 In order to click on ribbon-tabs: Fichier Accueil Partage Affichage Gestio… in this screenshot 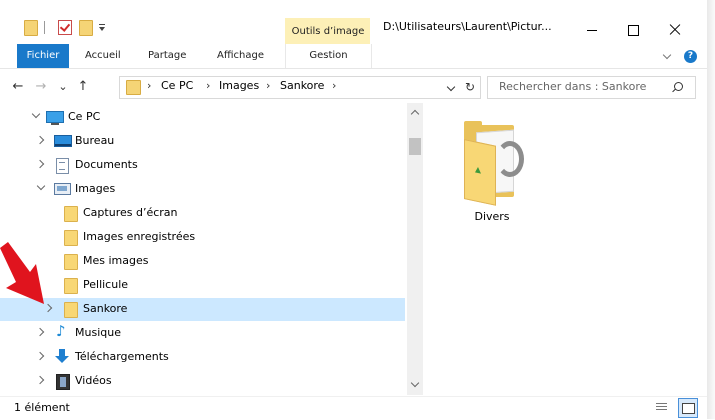, I will do `click(353, 56)`.